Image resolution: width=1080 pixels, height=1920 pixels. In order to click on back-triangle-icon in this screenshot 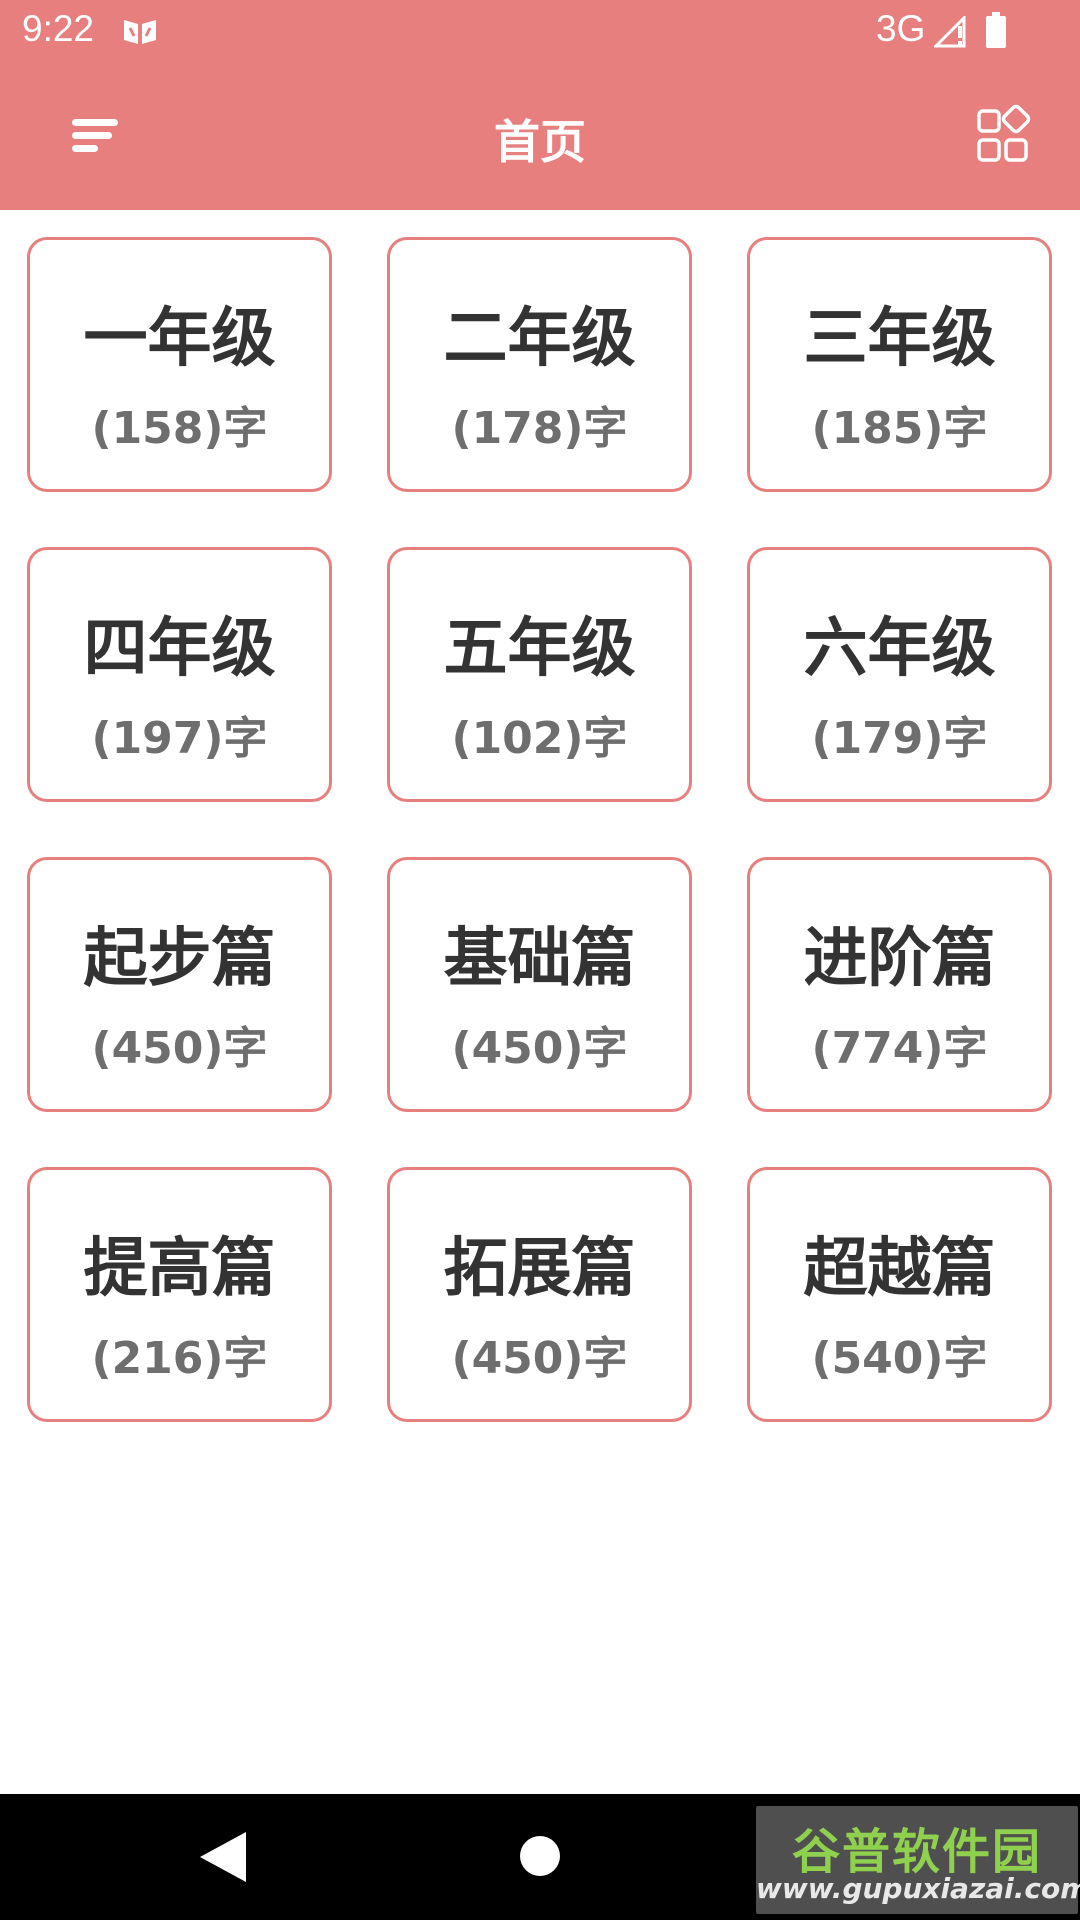, I will do `click(222, 1857)`.